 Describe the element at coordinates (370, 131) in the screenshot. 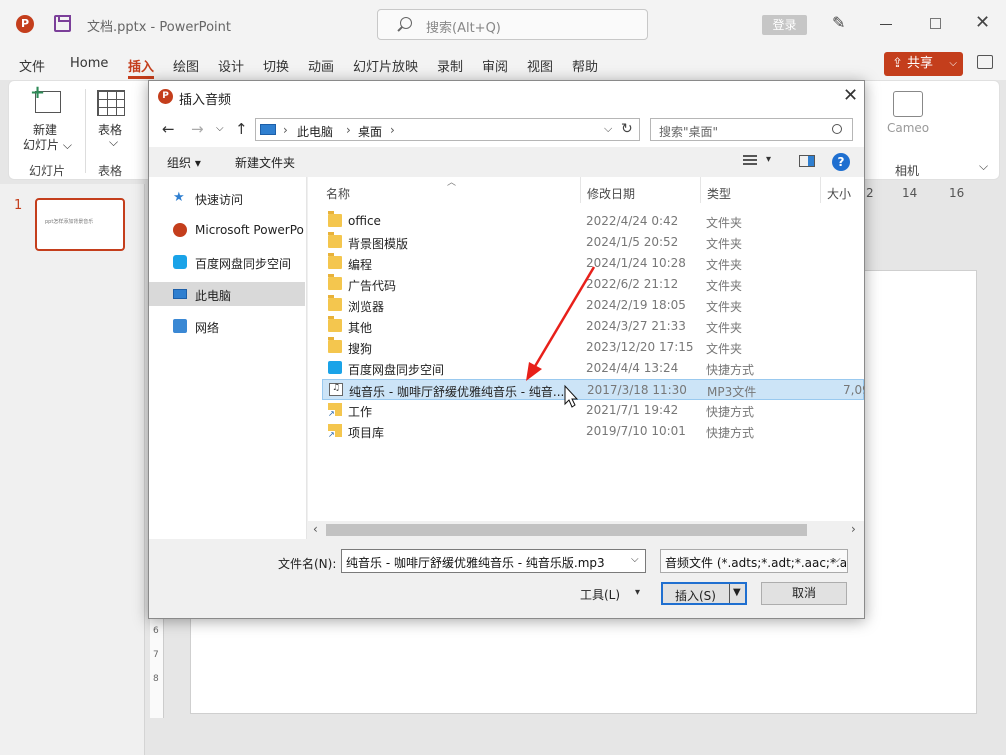

I see `breadcrumb-desktop: 桌面` at that location.